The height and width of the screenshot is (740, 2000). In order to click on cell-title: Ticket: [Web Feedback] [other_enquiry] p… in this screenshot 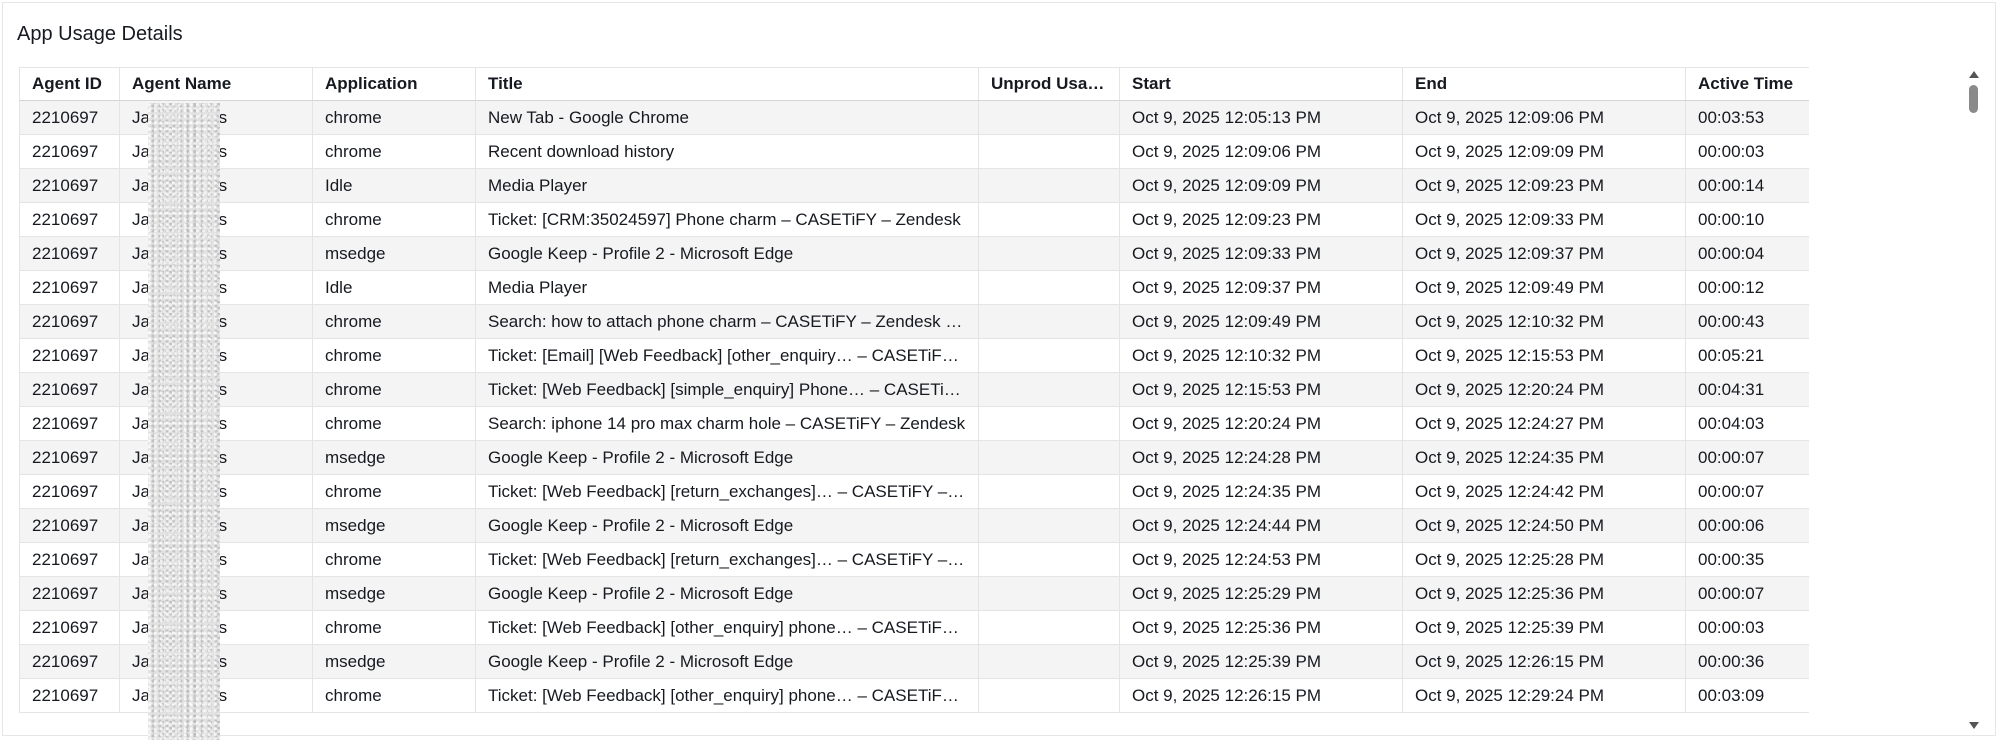, I will do `click(727, 627)`.